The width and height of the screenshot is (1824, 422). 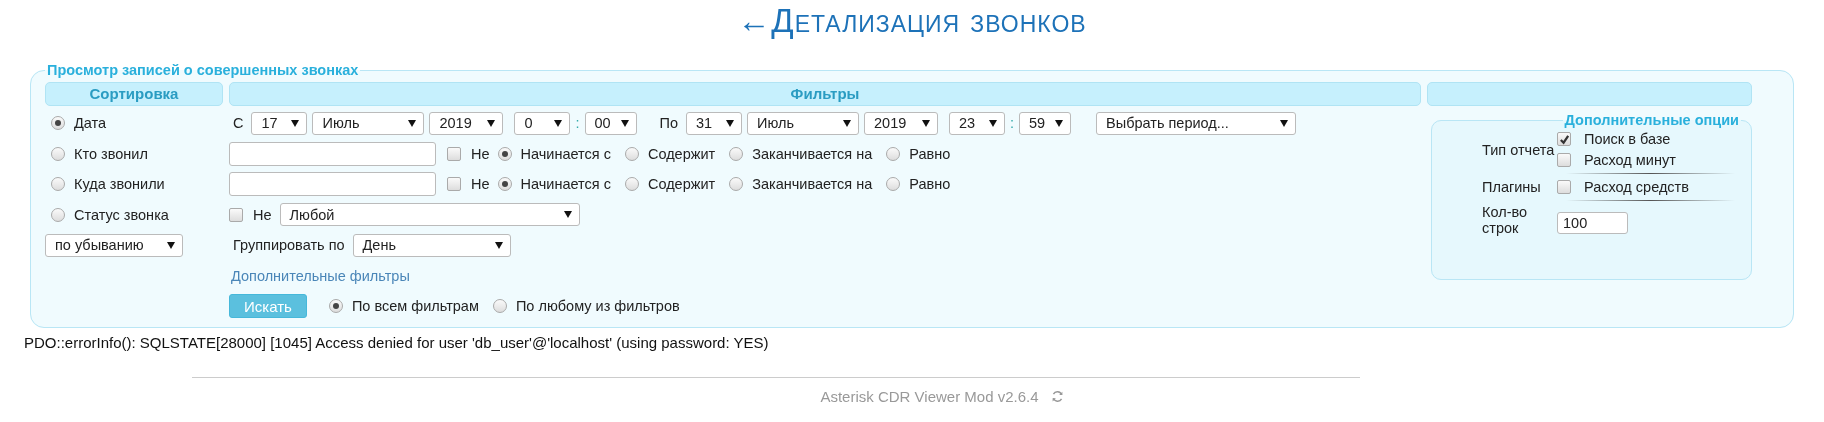 I want to click on radio-label: Статус звонка, so click(x=121, y=214).